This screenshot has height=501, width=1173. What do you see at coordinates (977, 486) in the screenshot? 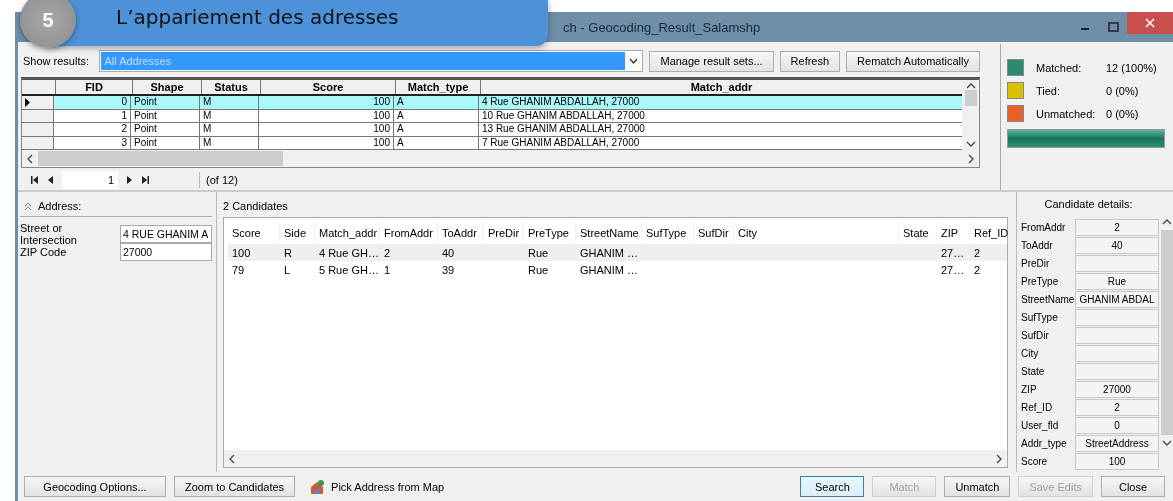
I see `footer-button: Unmatch` at bounding box center [977, 486].